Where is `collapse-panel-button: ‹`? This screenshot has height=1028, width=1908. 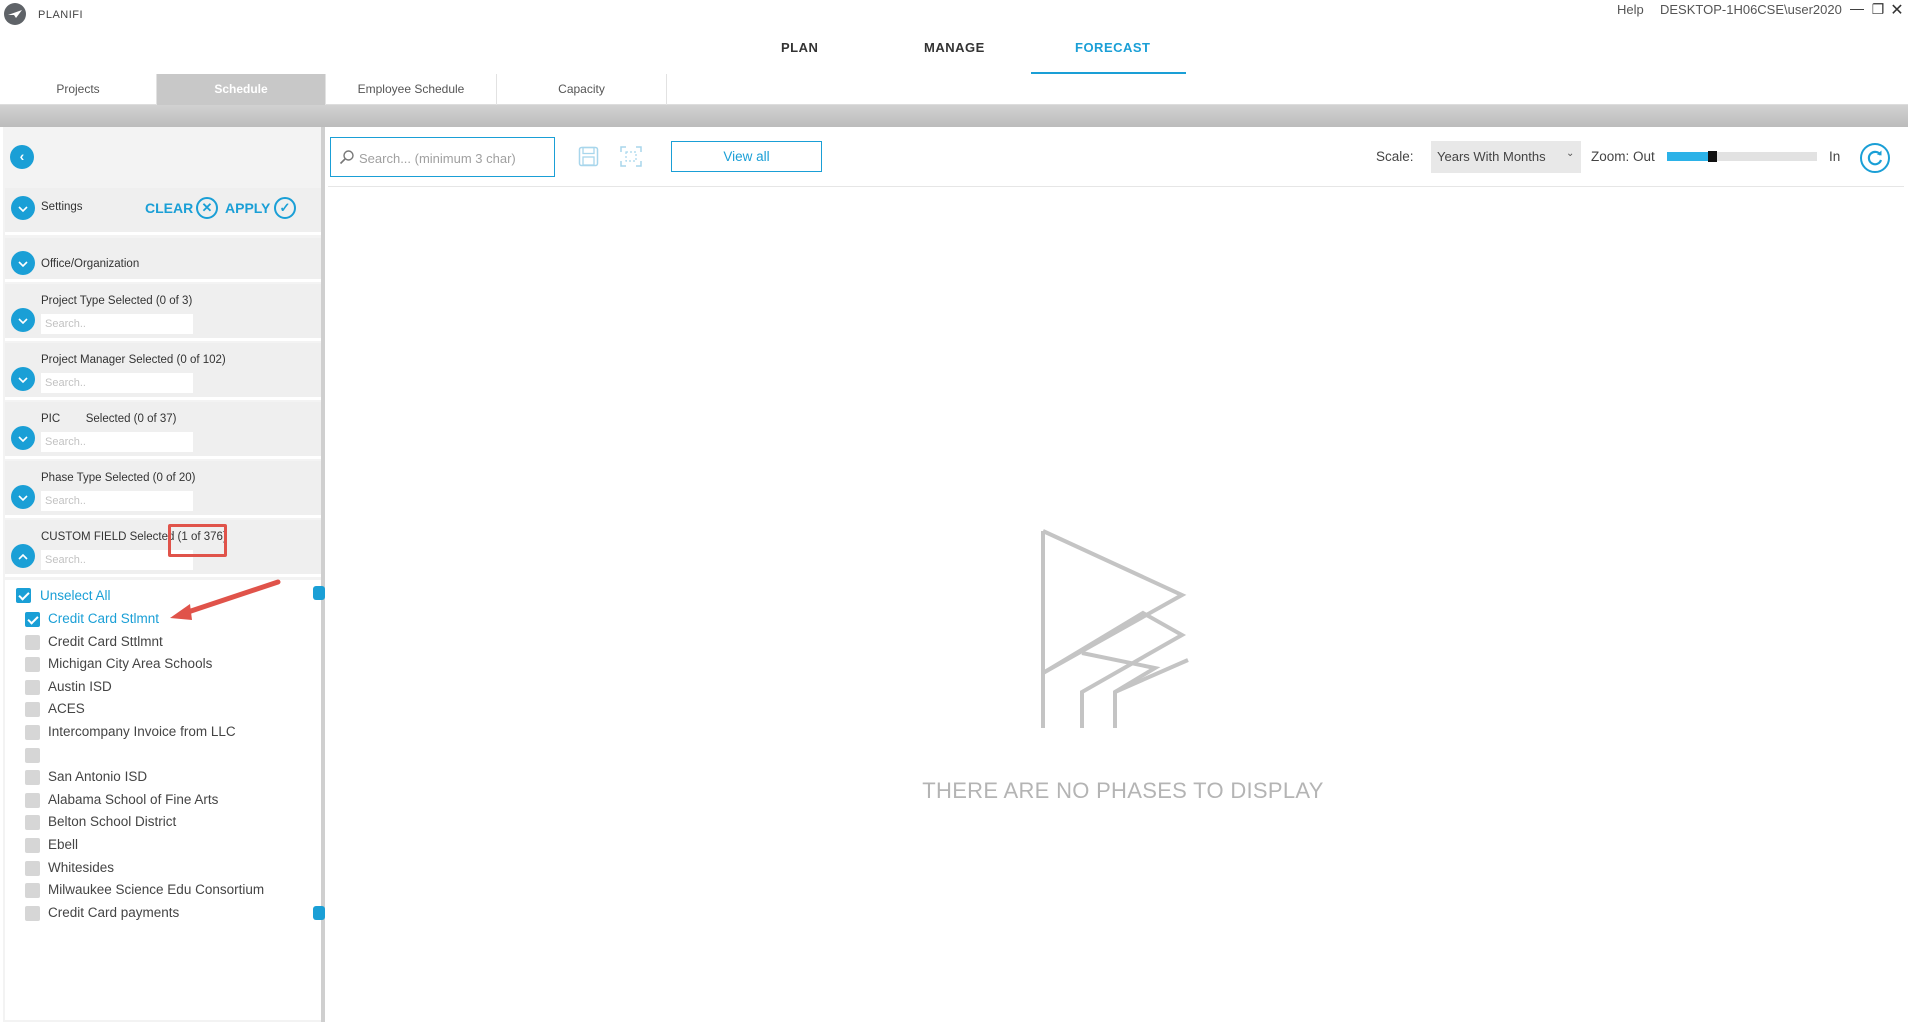
collapse-panel-button: ‹ is located at coordinates (22, 157).